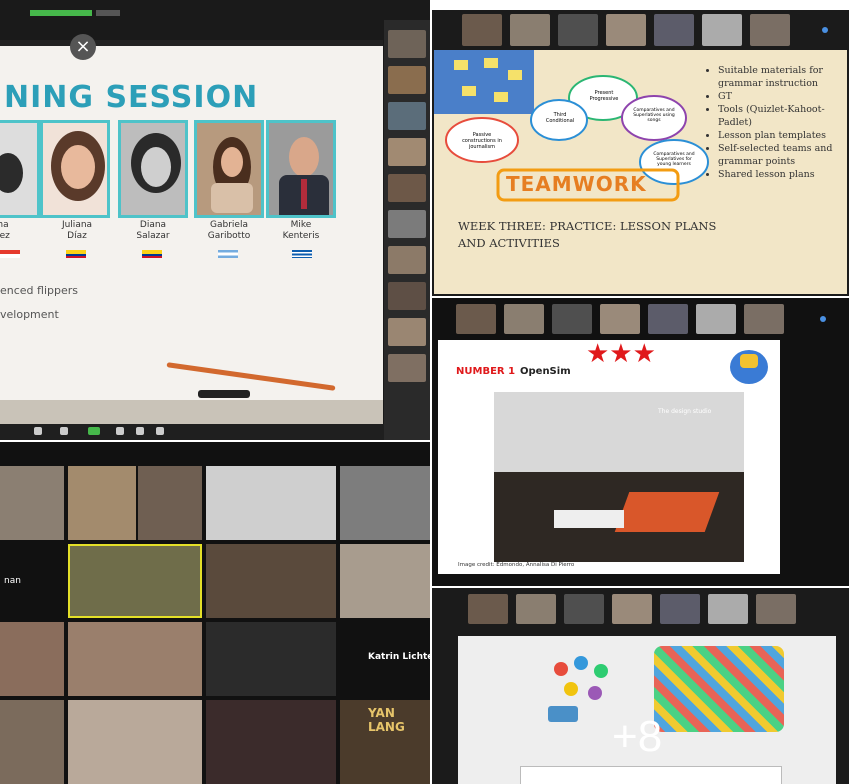  Describe the element at coordinates (251, 376) in the screenshot. I see `pencil` at that location.